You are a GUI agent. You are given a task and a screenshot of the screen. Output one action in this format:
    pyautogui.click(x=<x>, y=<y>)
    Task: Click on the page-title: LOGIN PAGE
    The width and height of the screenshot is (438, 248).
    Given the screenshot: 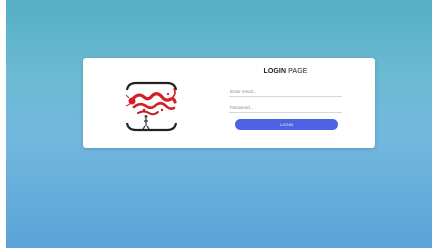 What is the action you would take?
    pyautogui.click(x=285, y=71)
    